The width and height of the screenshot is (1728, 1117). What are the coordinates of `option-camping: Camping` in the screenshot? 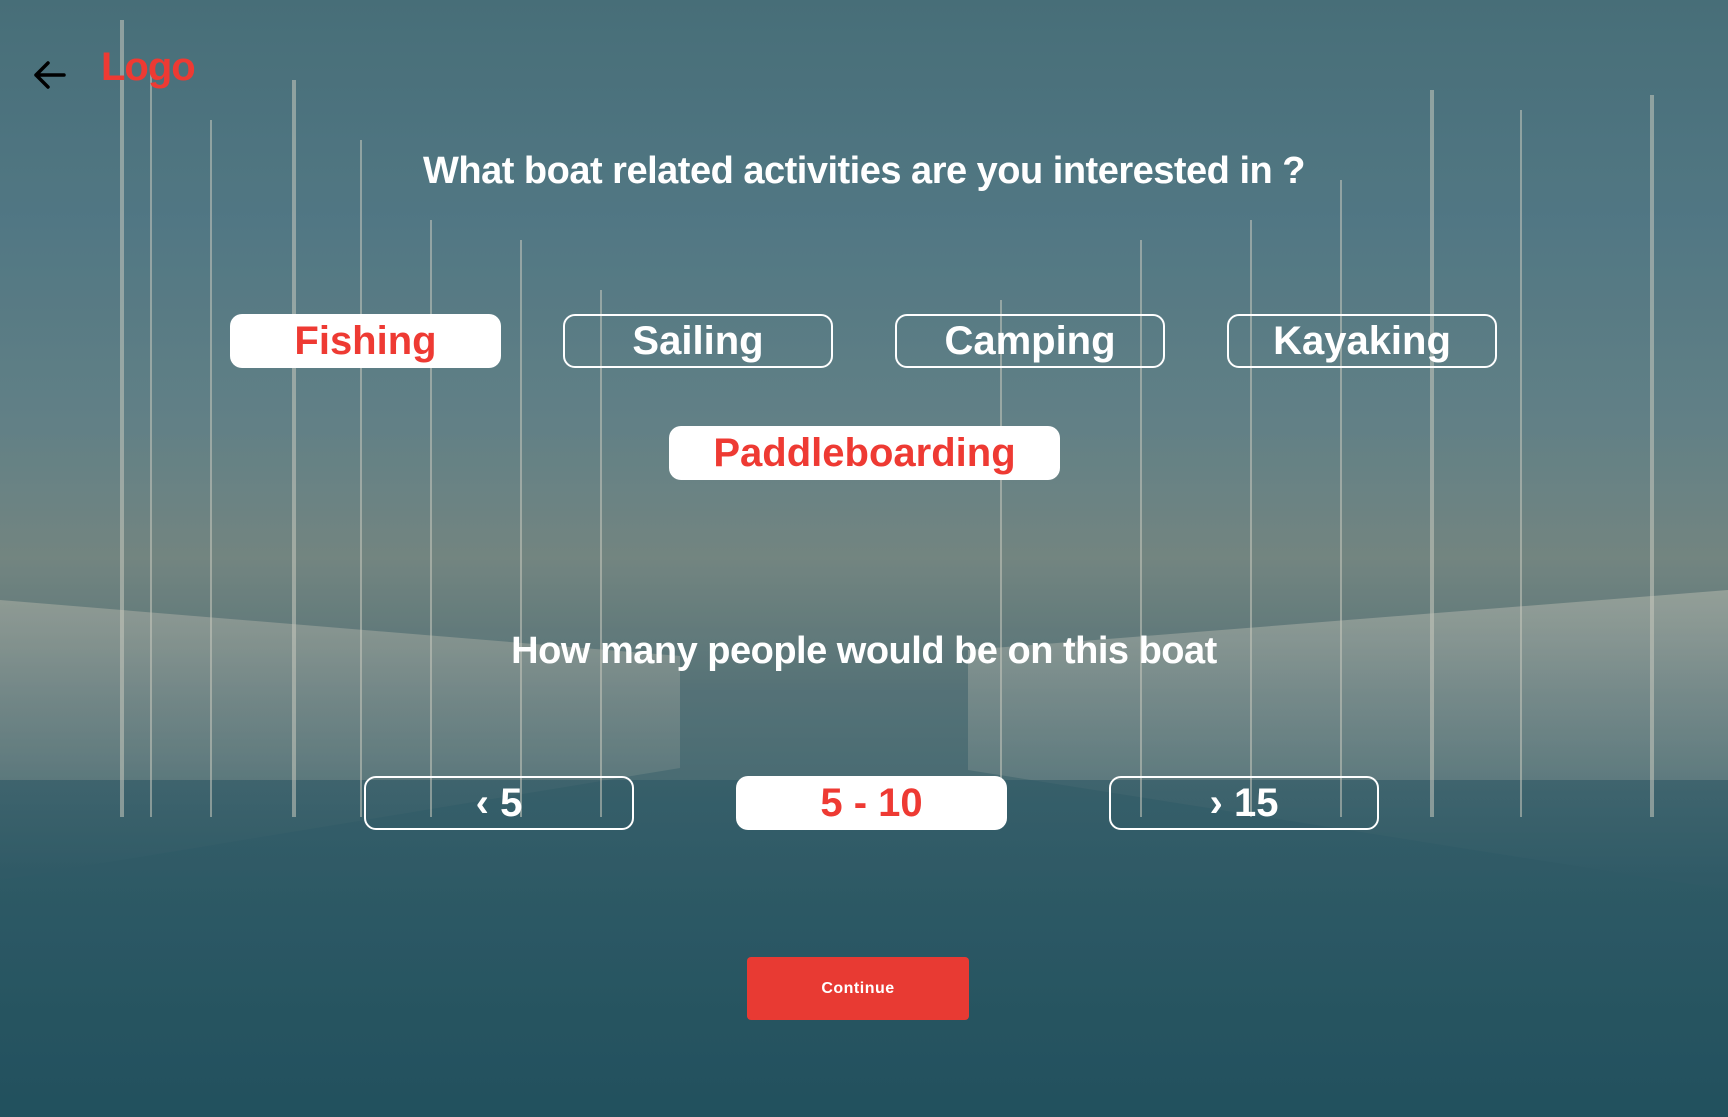 It's located at (1030, 341).